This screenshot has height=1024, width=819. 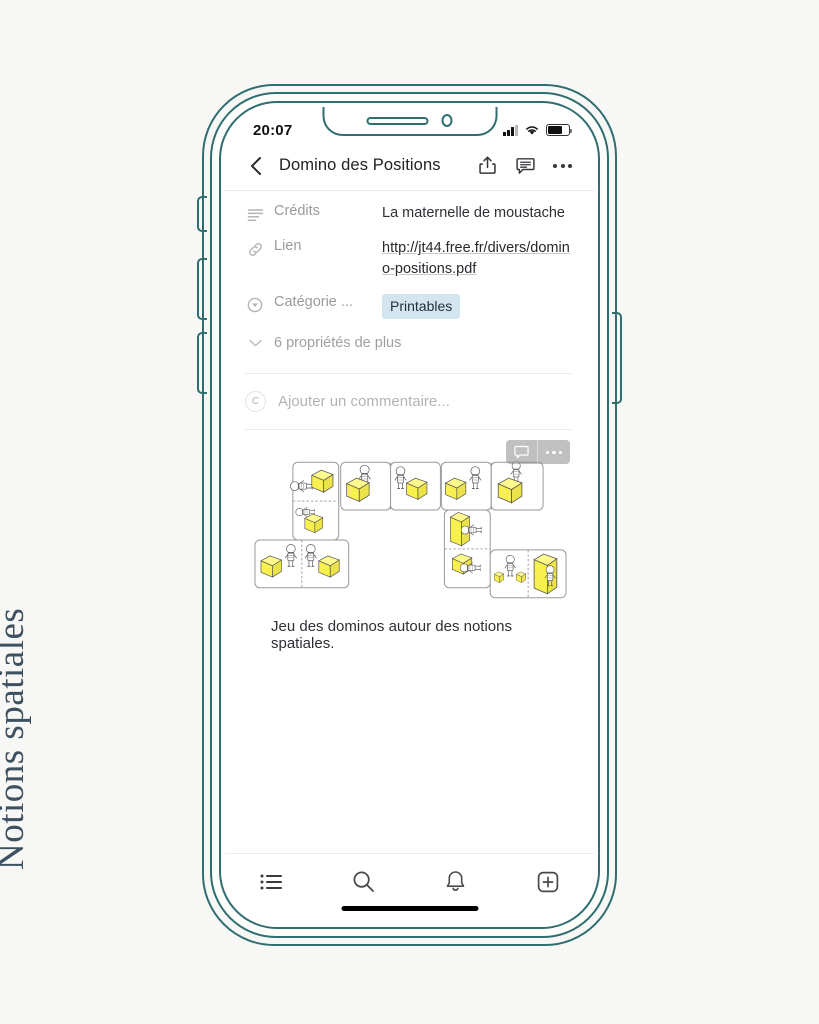 What do you see at coordinates (202, 214) in the screenshot?
I see `mute-switch` at bounding box center [202, 214].